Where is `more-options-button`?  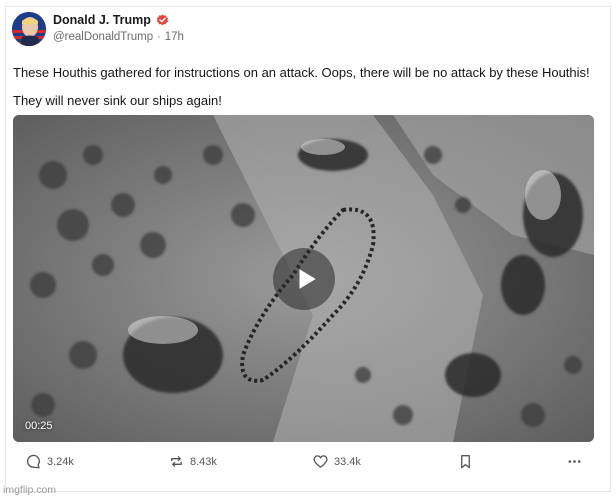
more-options-button is located at coordinates (574, 461).